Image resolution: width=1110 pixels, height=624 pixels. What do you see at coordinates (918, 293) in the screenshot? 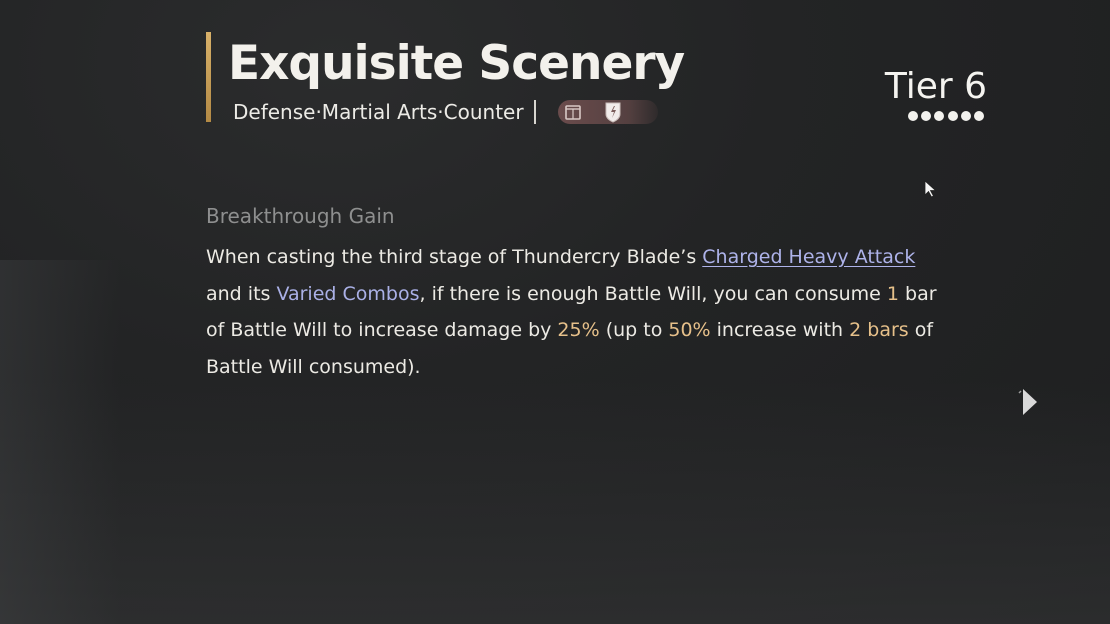
I see `line2-suffix: bar` at bounding box center [918, 293].